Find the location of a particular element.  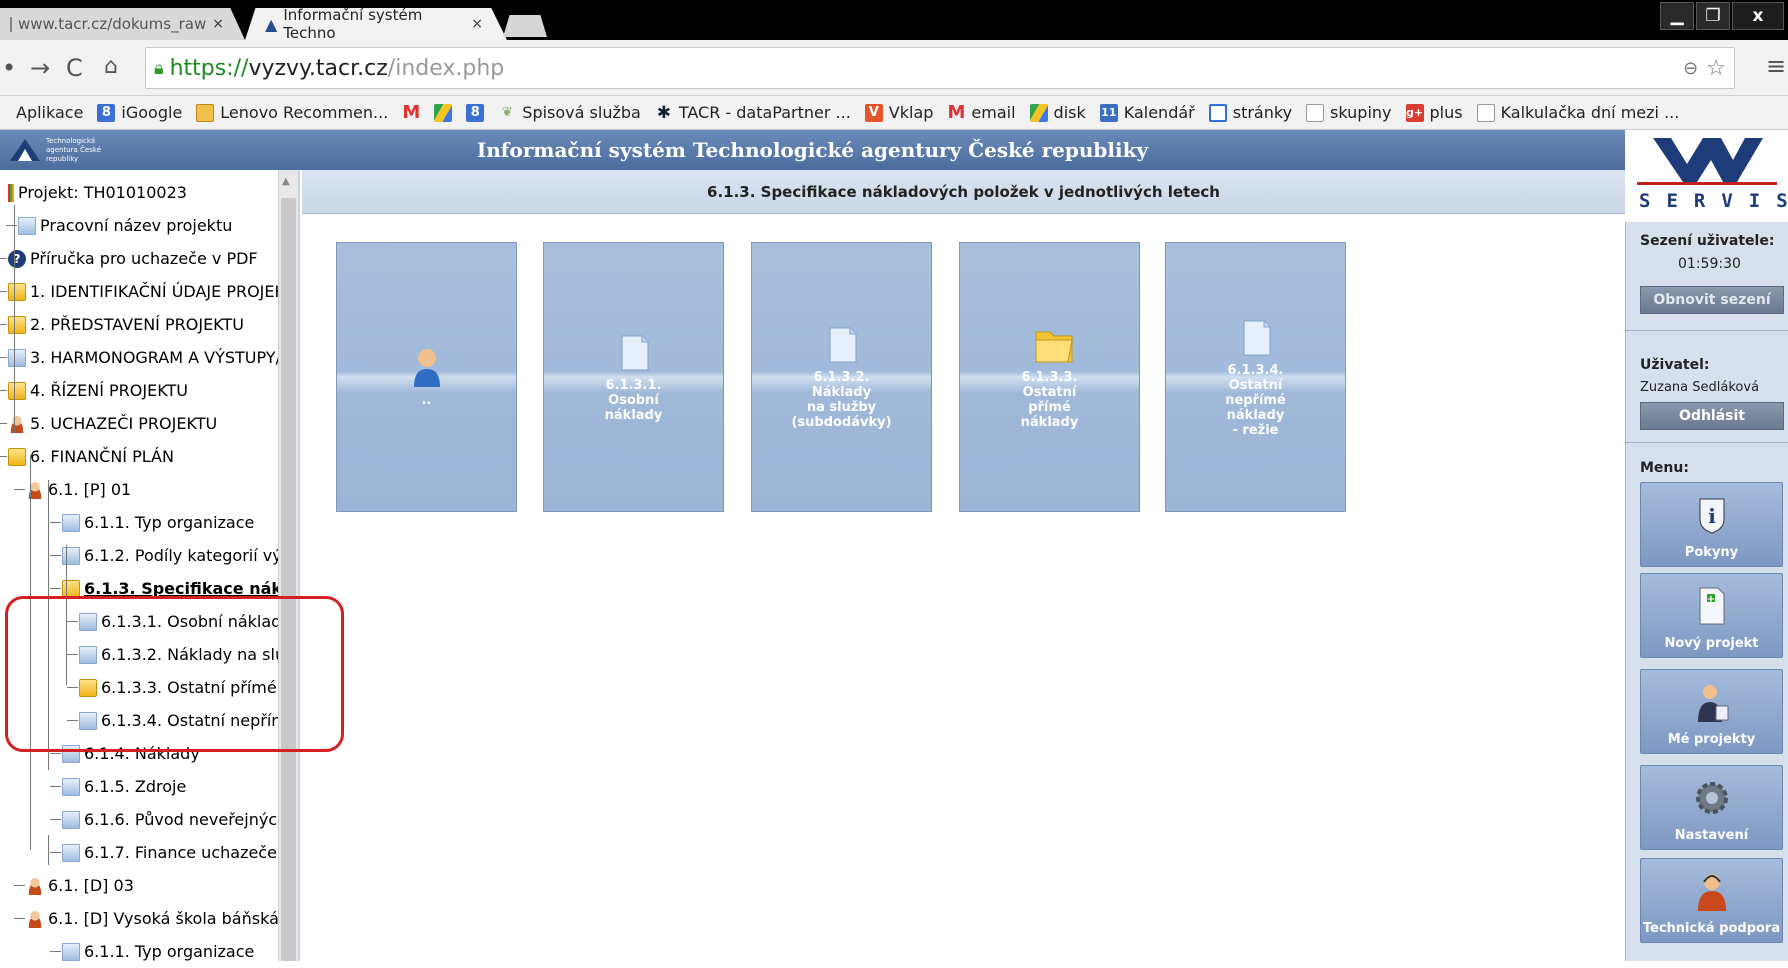

tree-item: 5. UCHAZEČI PROJEKTU is located at coordinates (143, 423).